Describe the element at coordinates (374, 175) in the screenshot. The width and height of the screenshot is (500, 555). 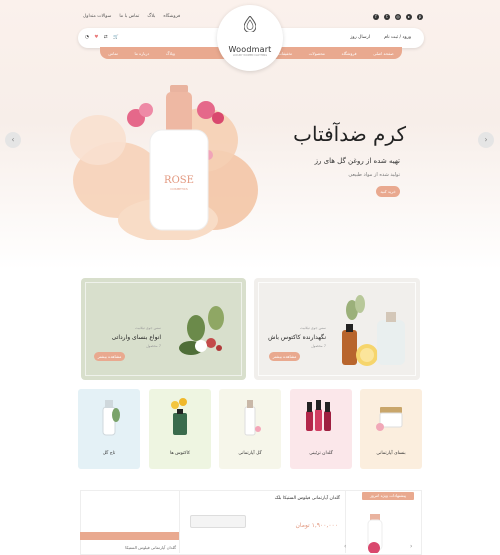
I see `hero-subtitle-secondary: تولید شده از مواد طبیعی` at that location.